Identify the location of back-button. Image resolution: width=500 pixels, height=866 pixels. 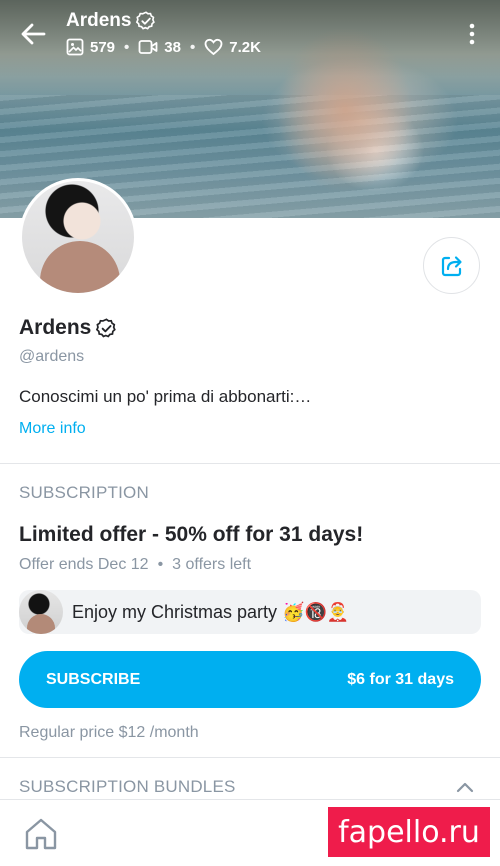
(33, 34).